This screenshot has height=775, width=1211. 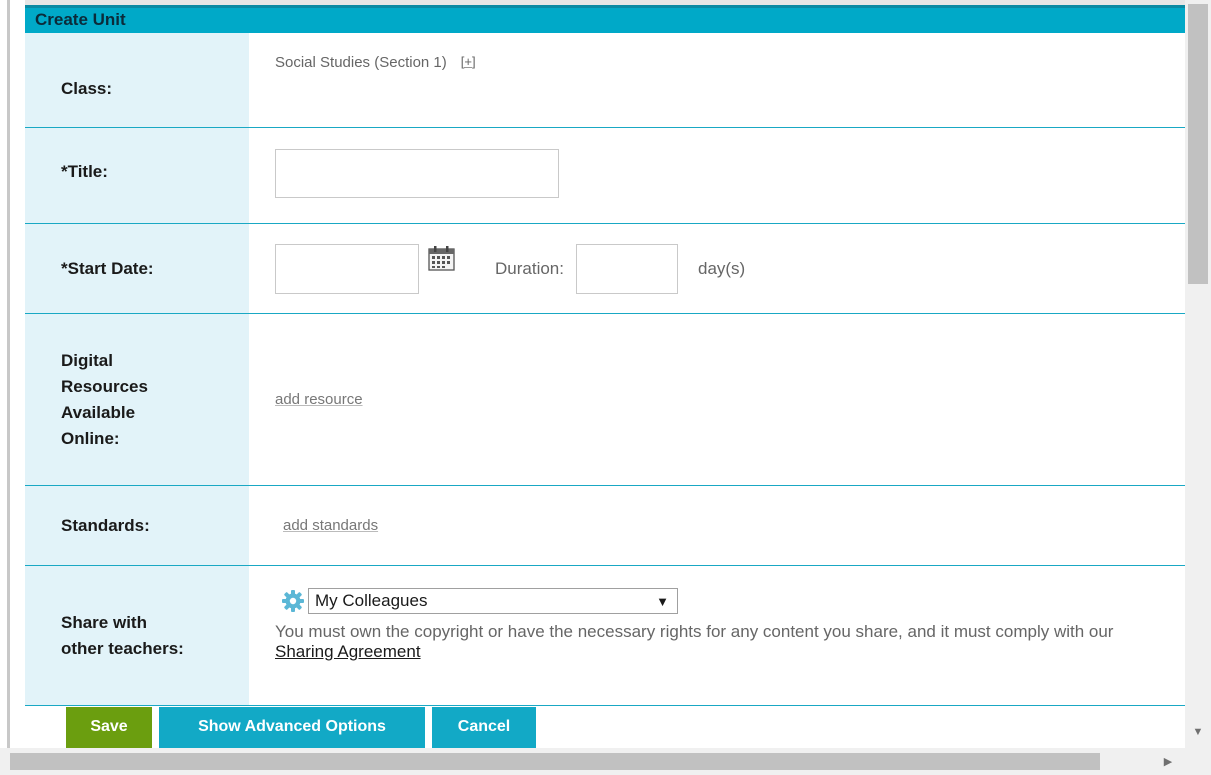 I want to click on vertical-scroll-thumb, so click(x=1198, y=144).